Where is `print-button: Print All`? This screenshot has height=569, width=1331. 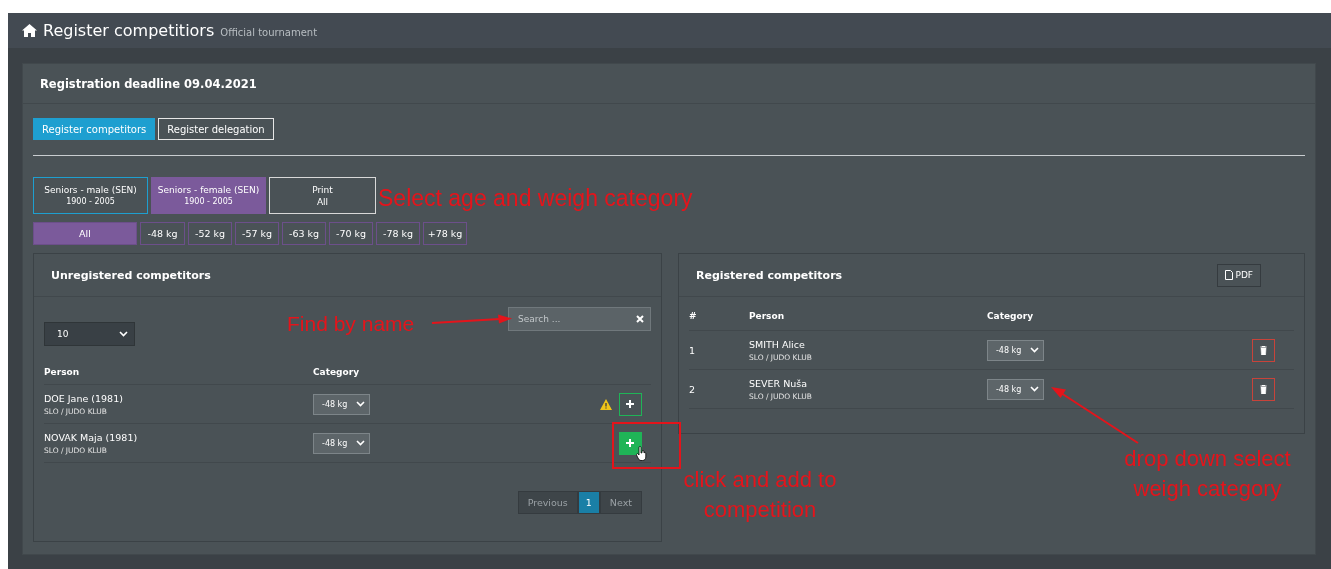
print-button: Print All is located at coordinates (322, 195).